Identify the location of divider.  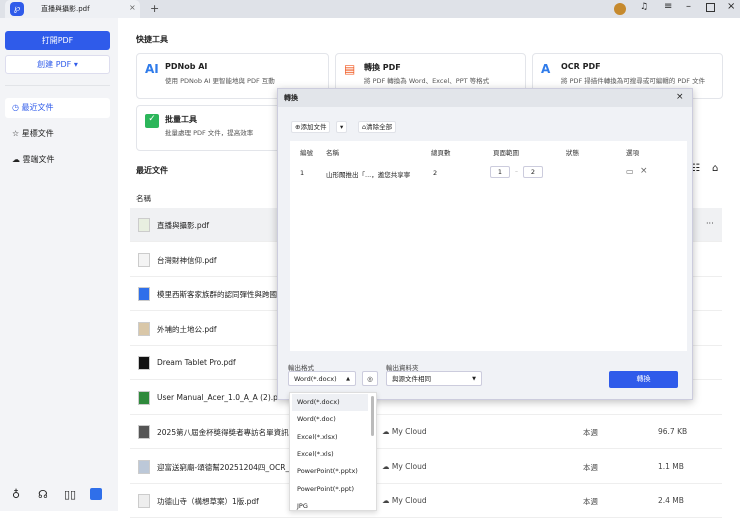
(57, 85).